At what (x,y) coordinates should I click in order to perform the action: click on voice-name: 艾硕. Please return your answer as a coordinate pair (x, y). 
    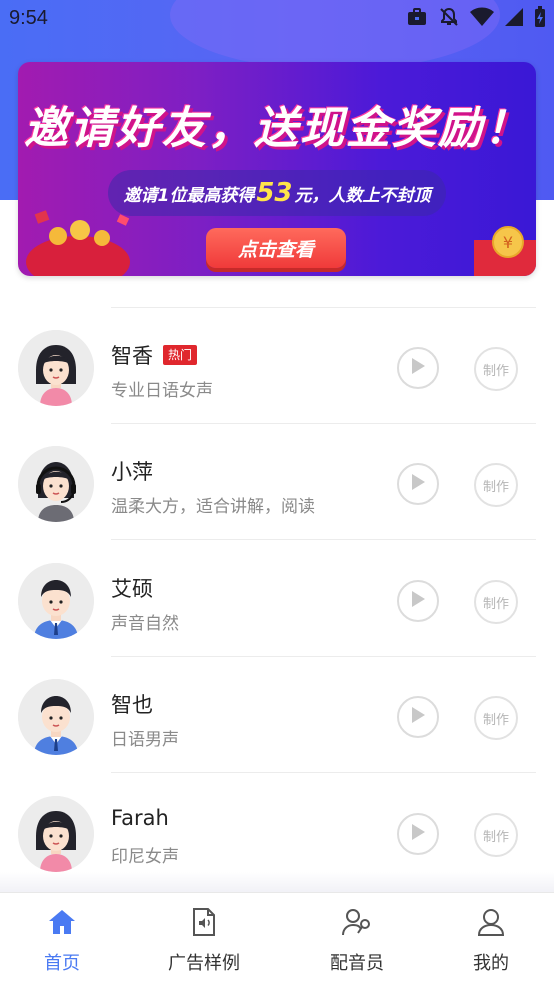
    Looking at the image, I should click on (132, 589).